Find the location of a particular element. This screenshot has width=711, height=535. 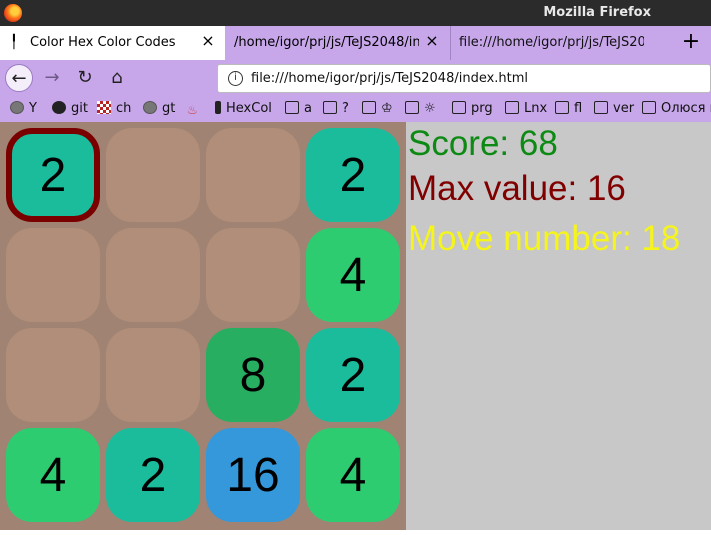

bookmark-y: Y is located at coordinates (23, 109).